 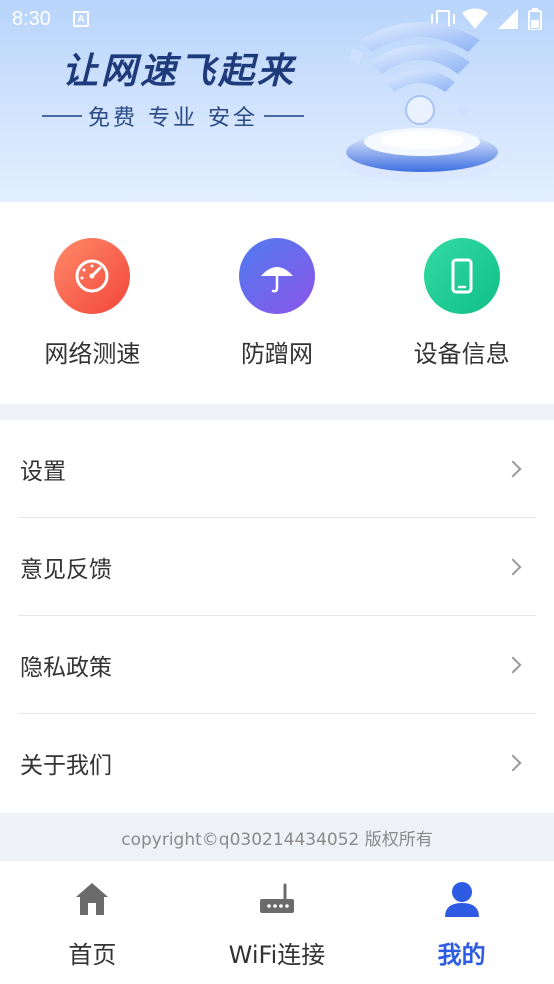 I want to click on nav-item-wifi: WiFi连接, so click(x=277, y=922).